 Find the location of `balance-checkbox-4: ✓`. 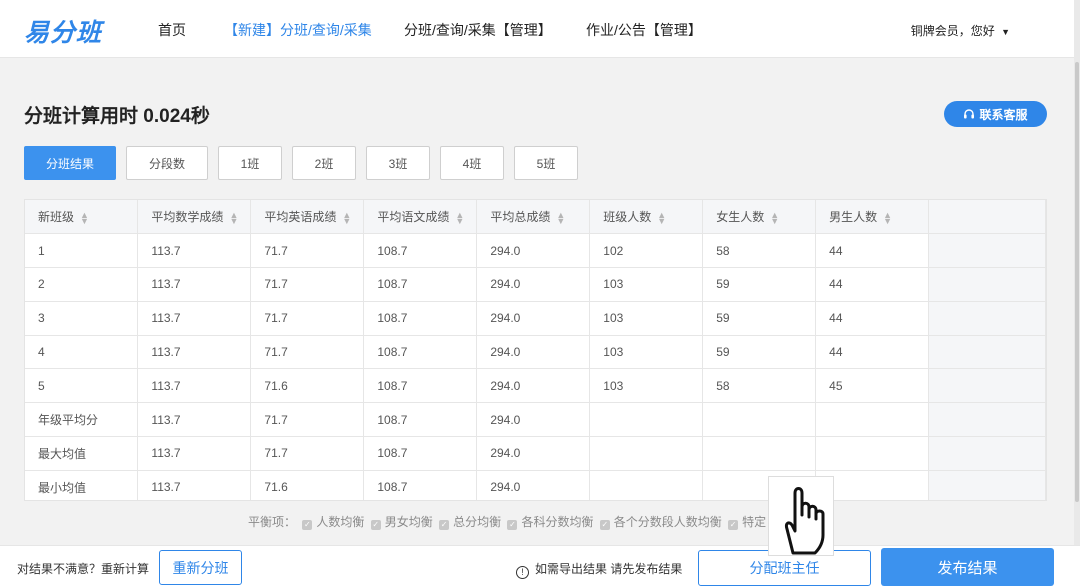

balance-checkbox-4: ✓ is located at coordinates (512, 525).